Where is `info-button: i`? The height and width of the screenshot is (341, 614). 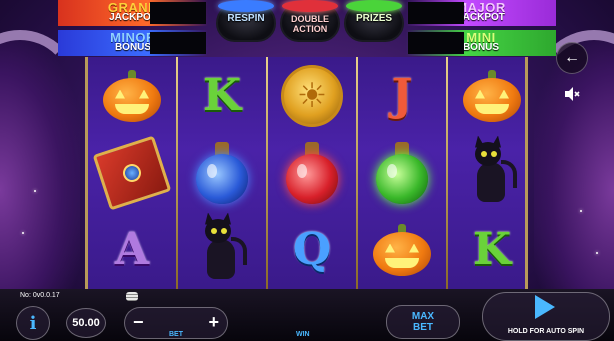 info-button: i is located at coordinates (33, 323).